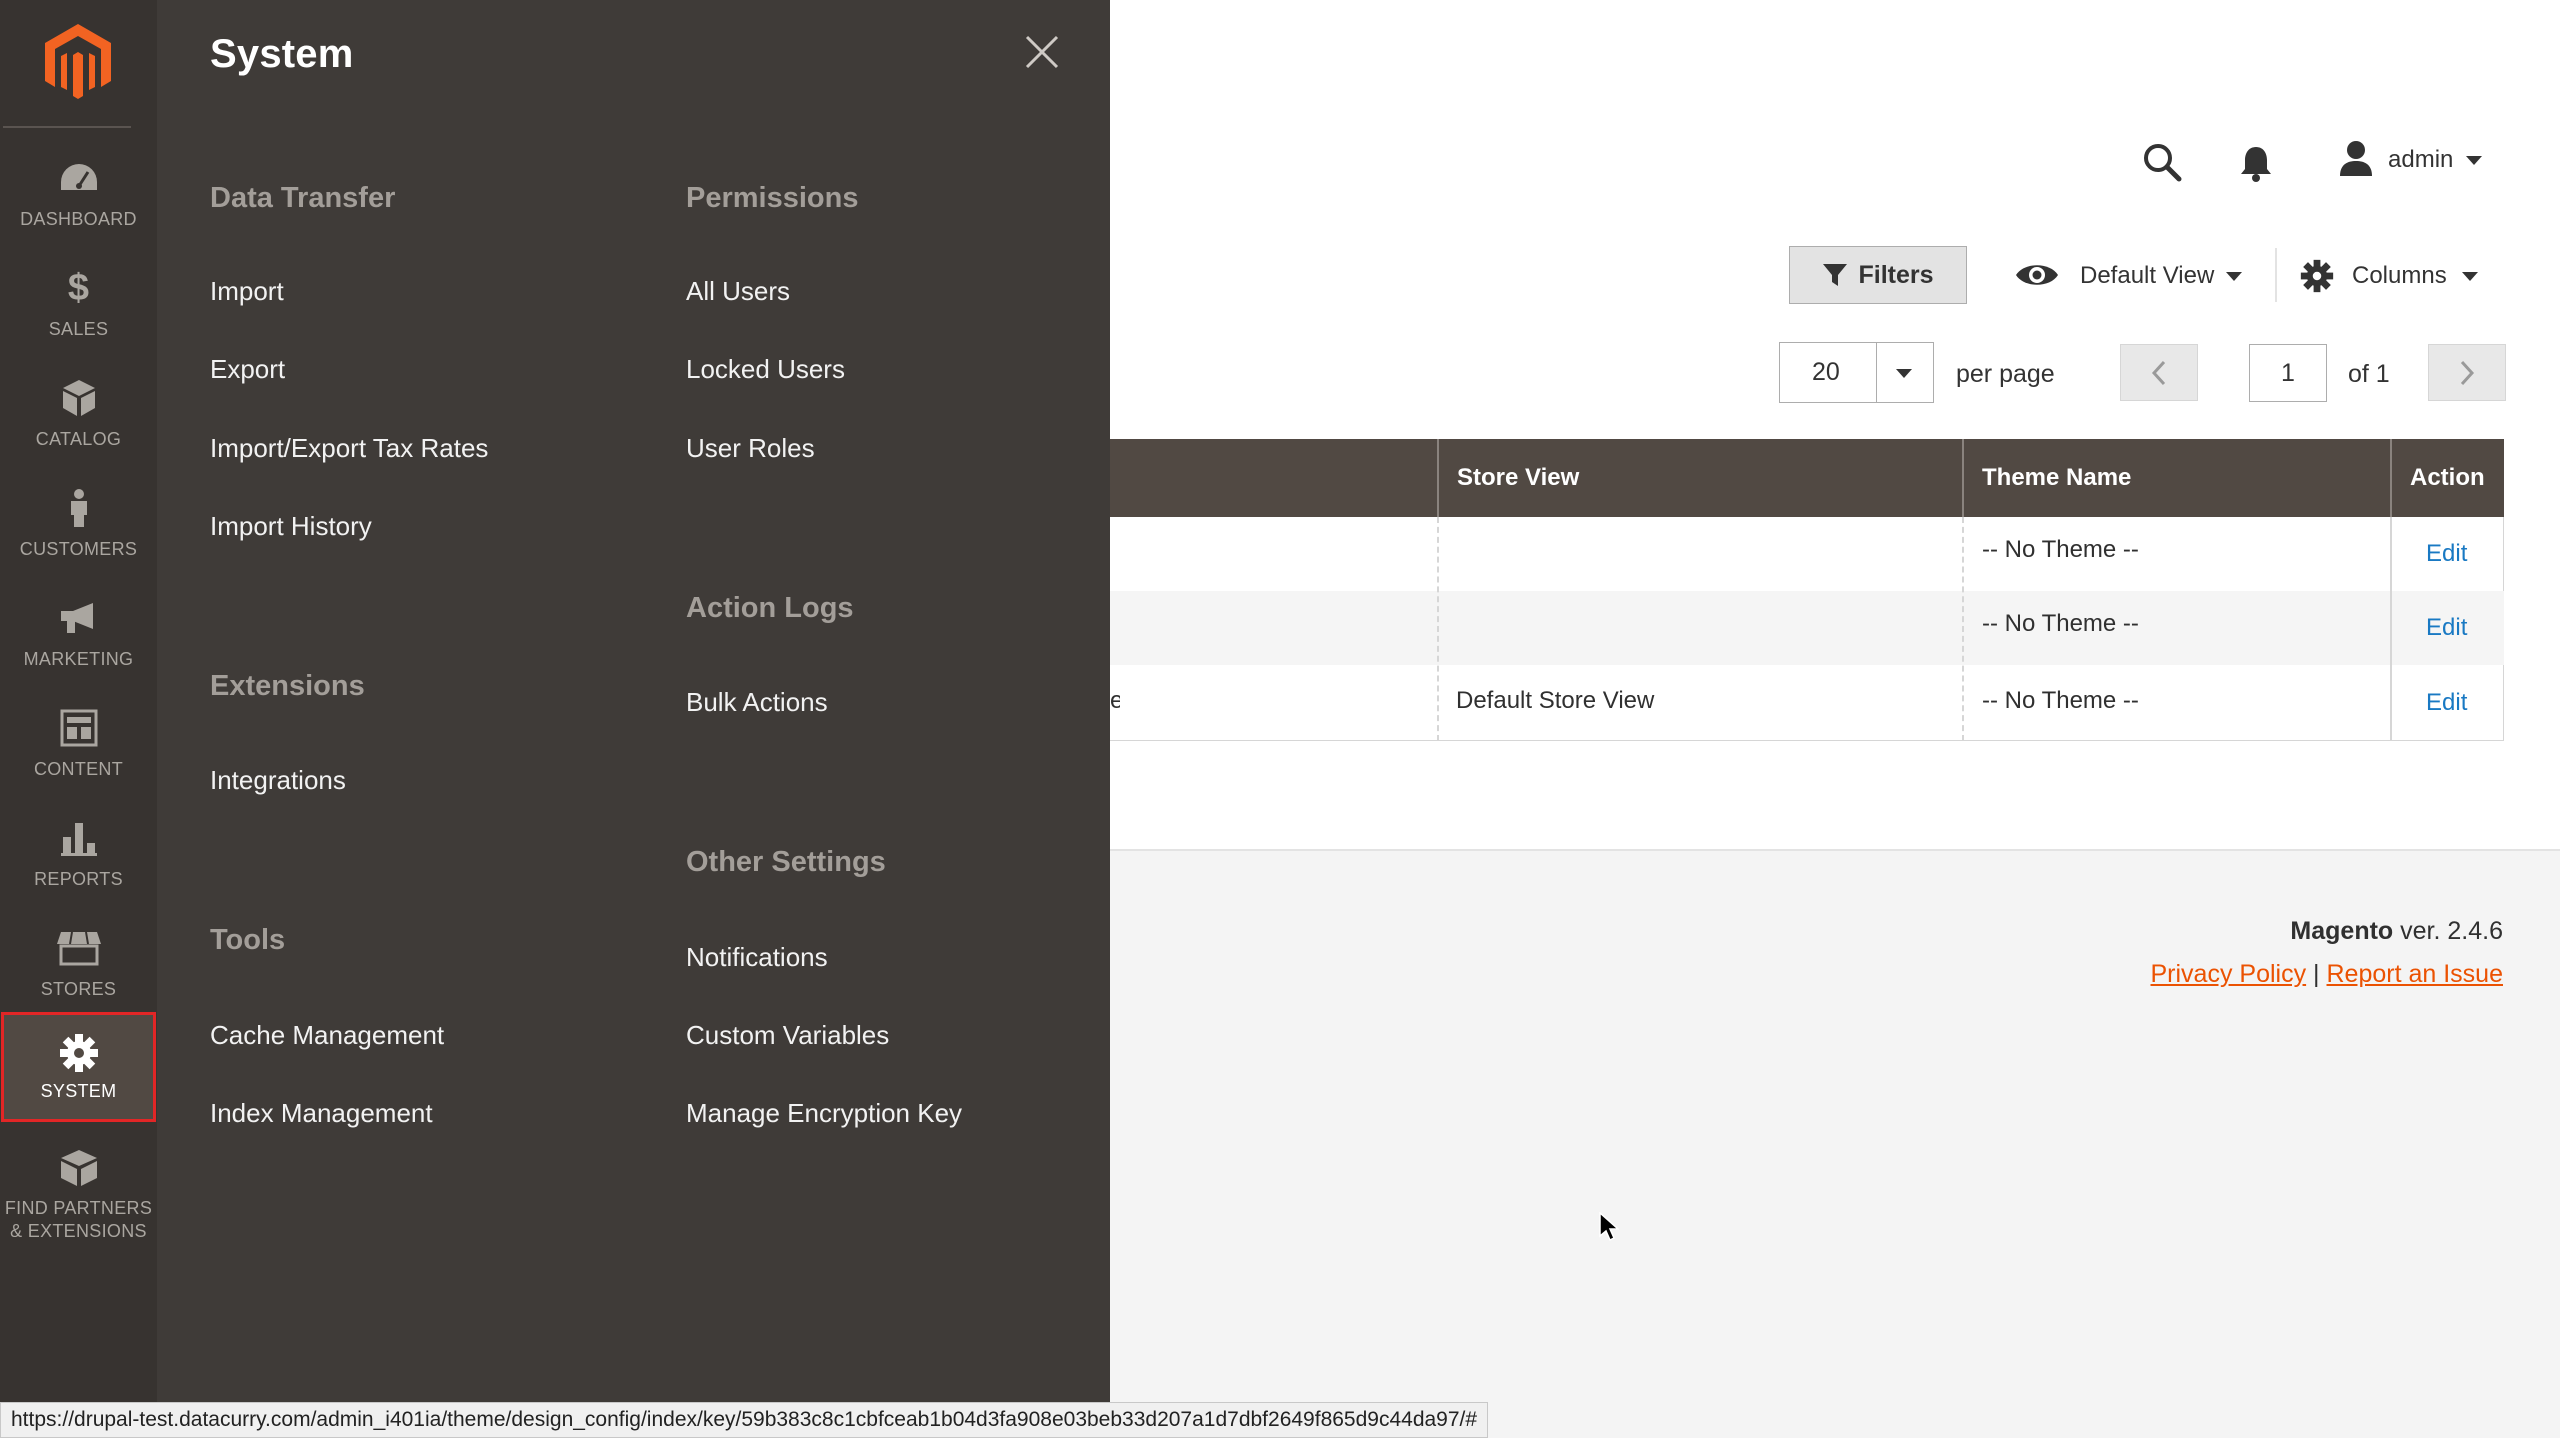 Image resolution: width=2560 pixels, height=1438 pixels. I want to click on toolbar-divider, so click(2276, 275).